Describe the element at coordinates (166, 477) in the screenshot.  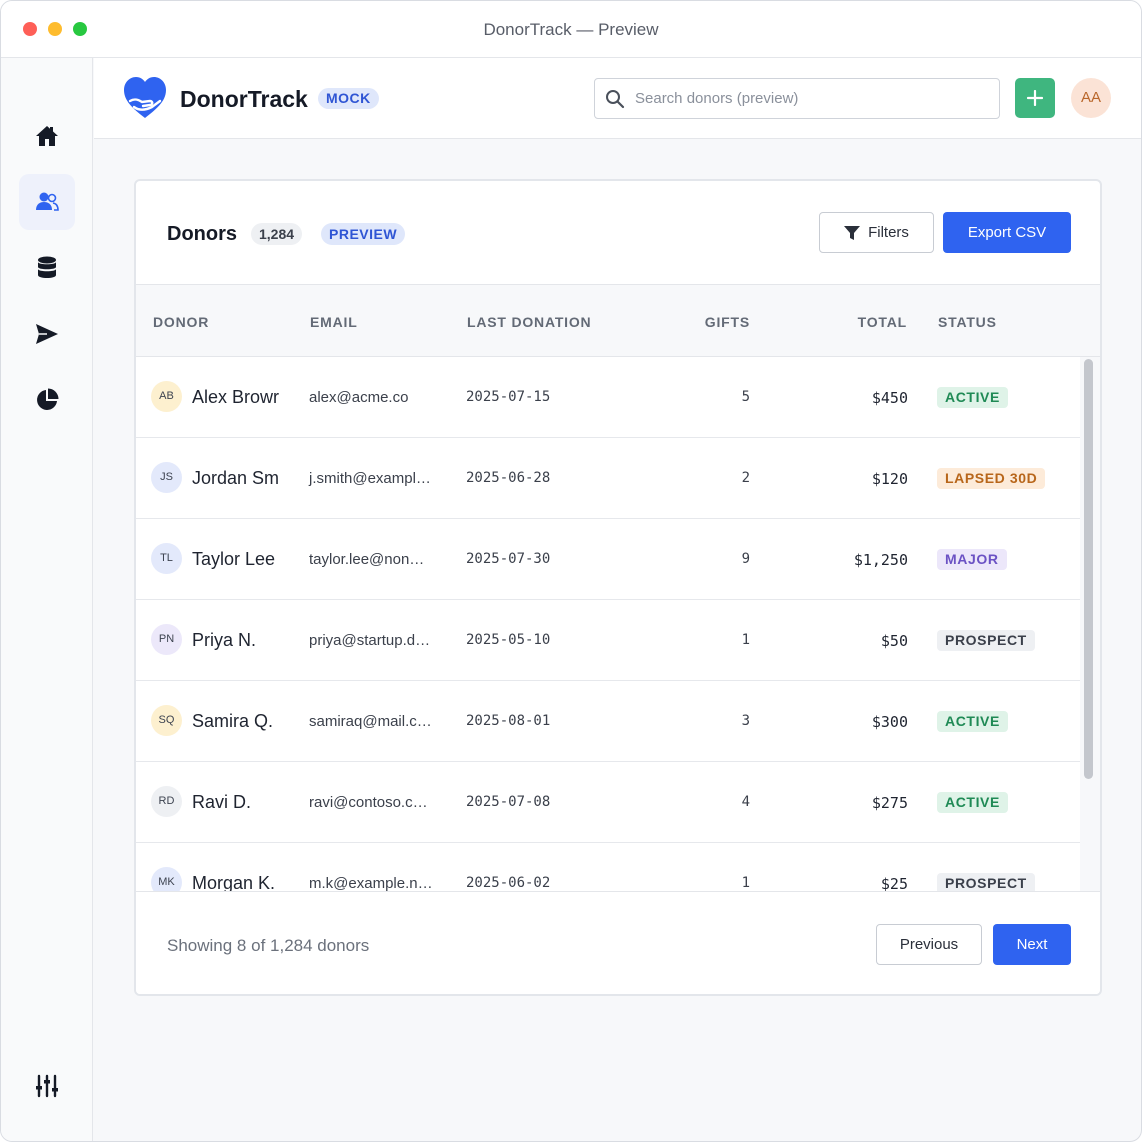
I see `donor-avatar: JS` at that location.